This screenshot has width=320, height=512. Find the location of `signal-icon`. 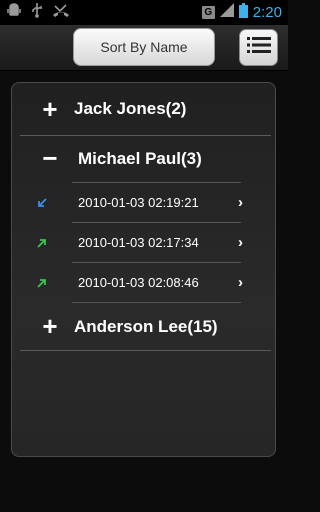

signal-icon is located at coordinates (226, 12).